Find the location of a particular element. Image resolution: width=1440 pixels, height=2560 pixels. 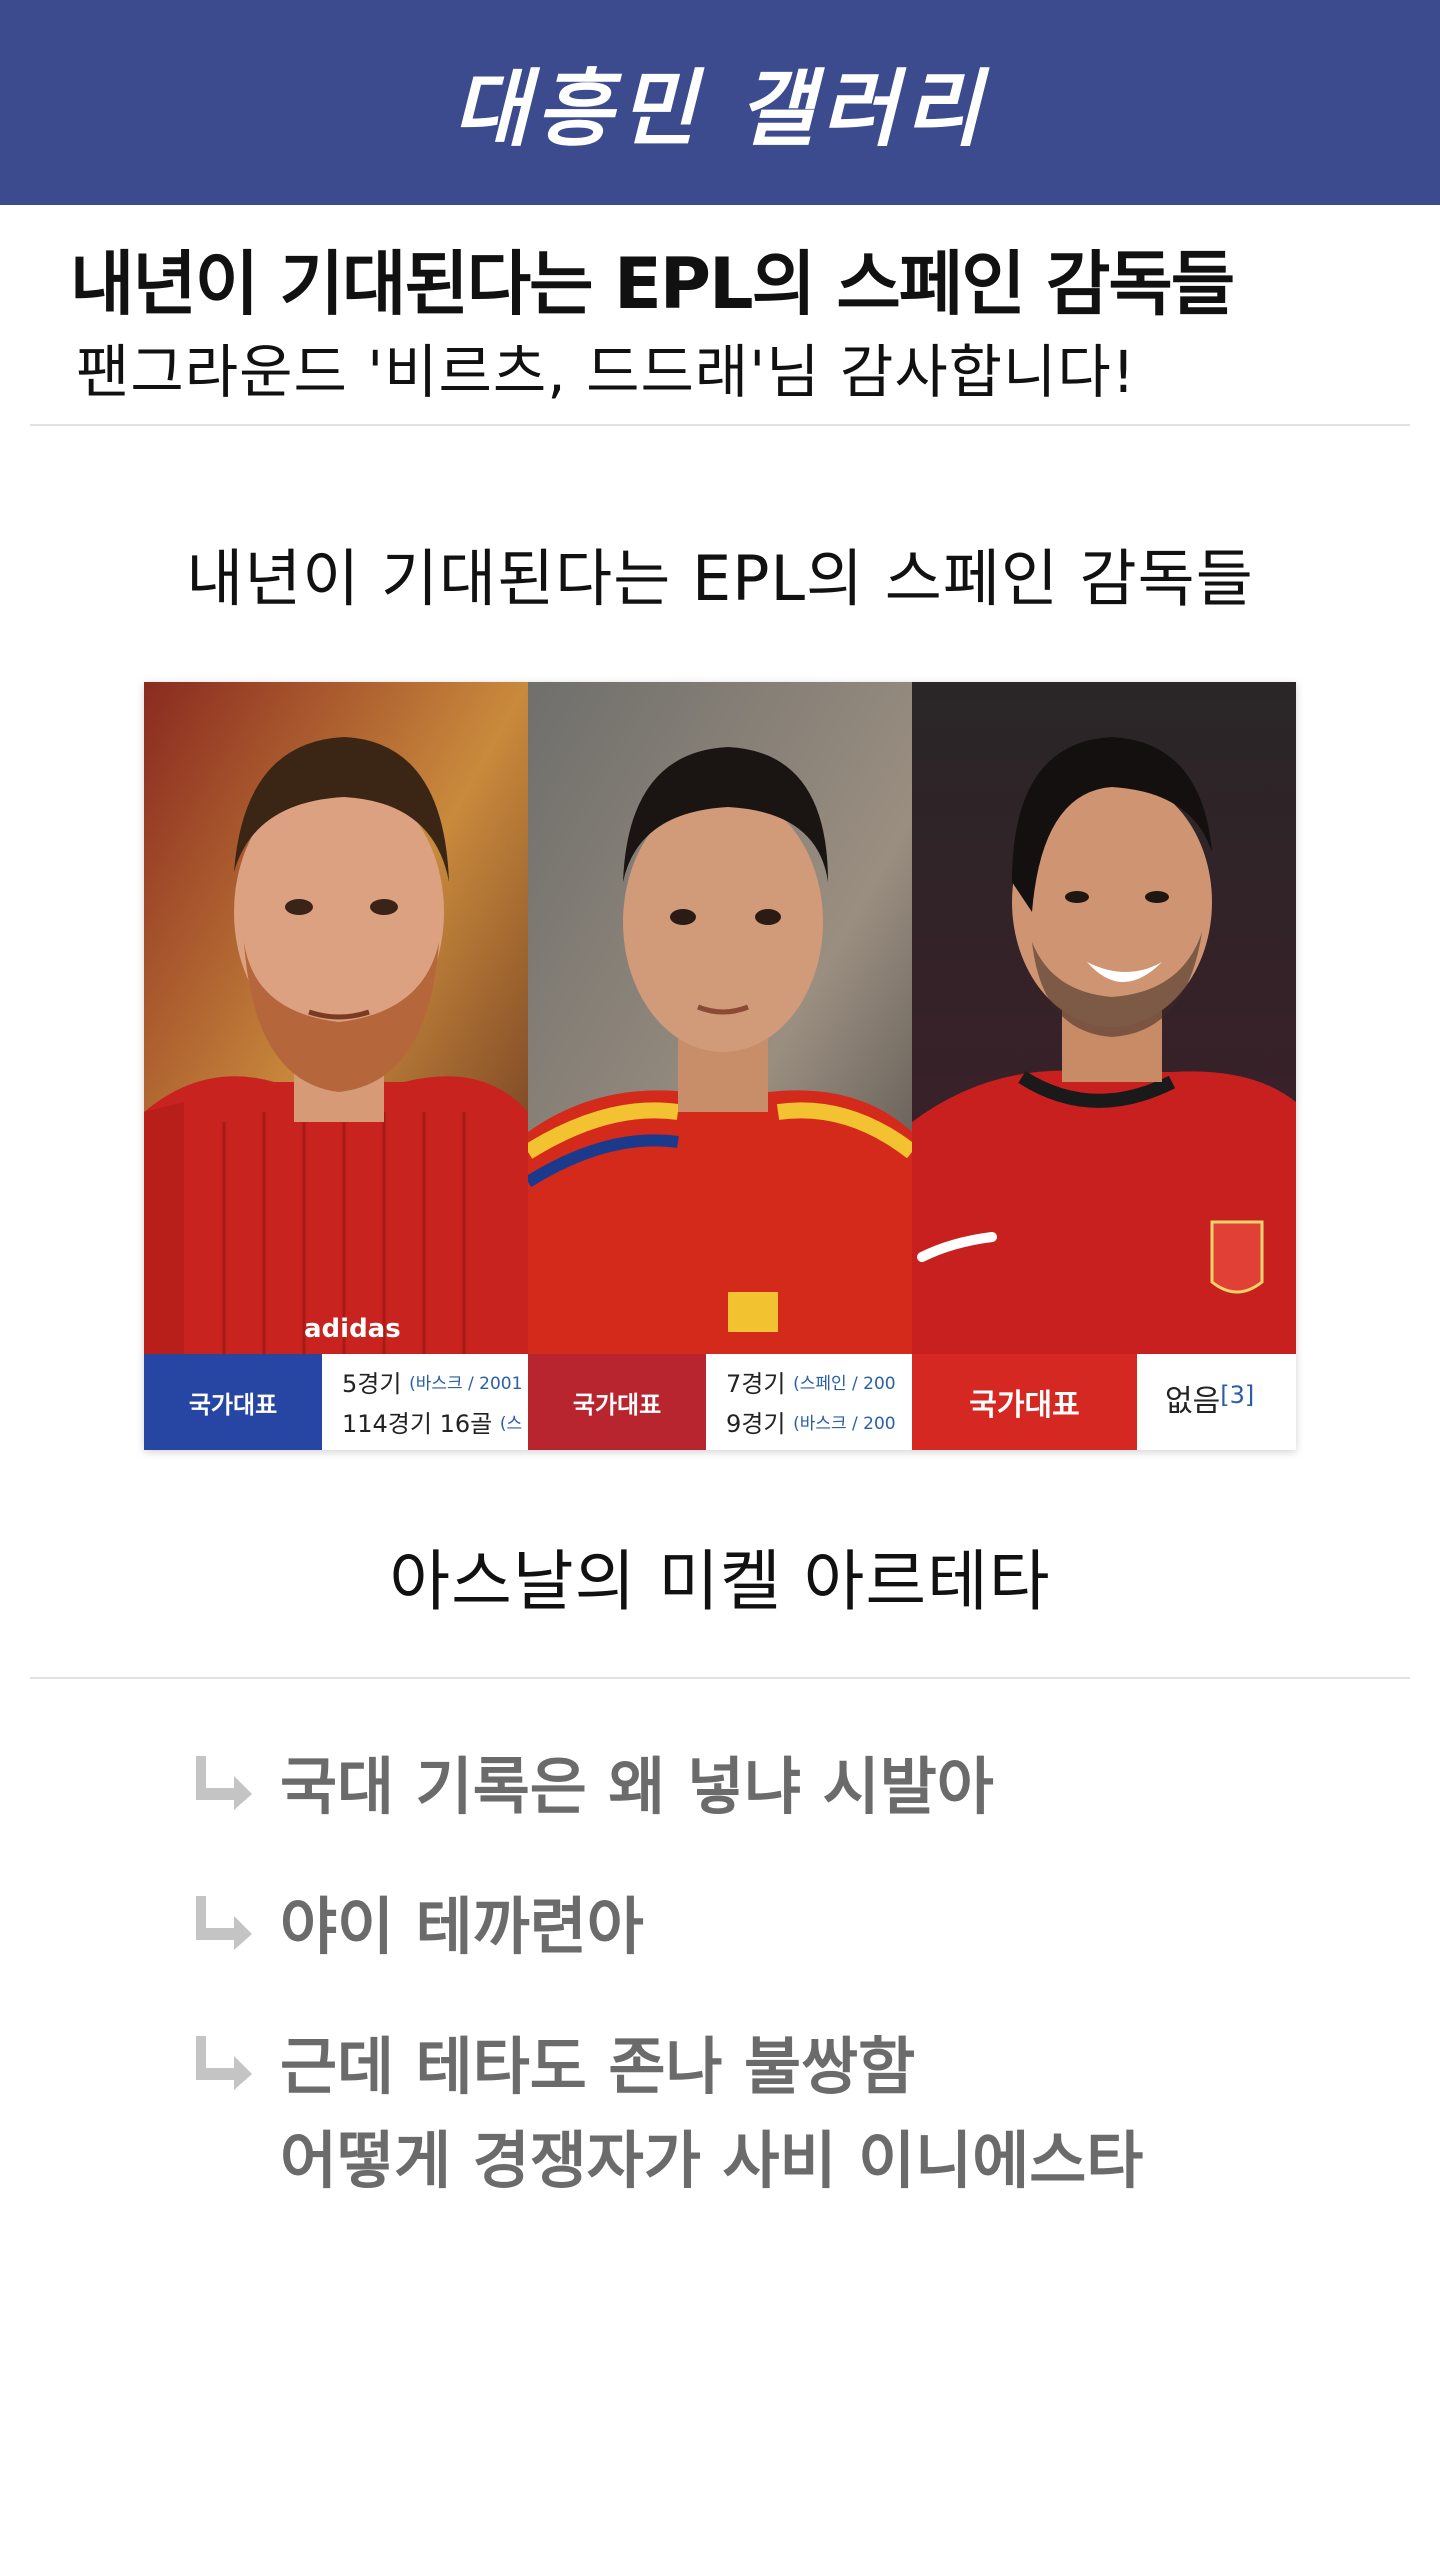

national-team-infobar: 국가대표 없음 [3] is located at coordinates (1104, 1402).